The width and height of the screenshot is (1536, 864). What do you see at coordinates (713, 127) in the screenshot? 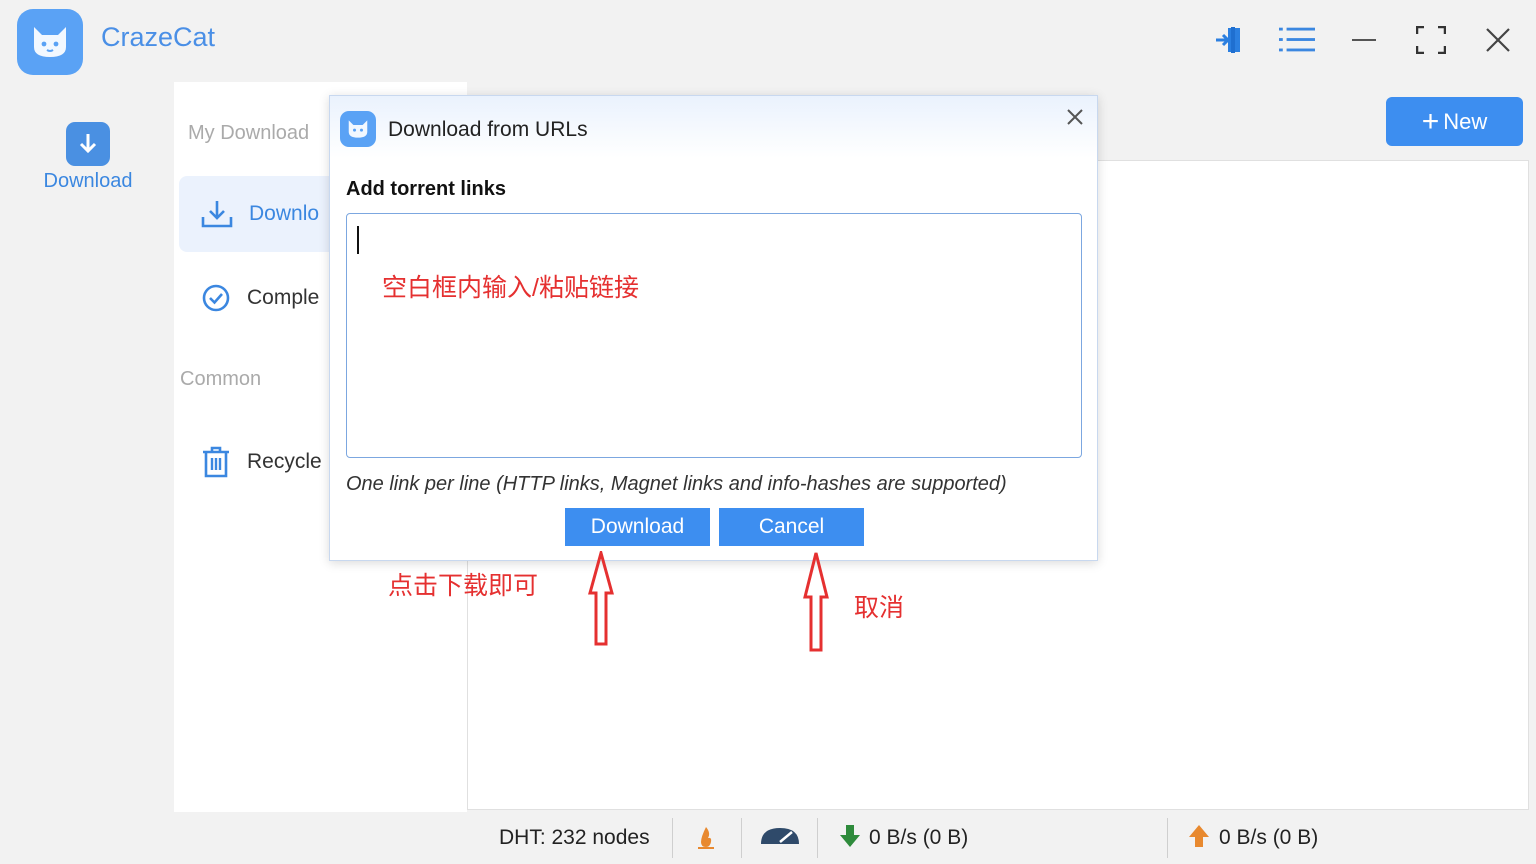
I see `dialog-header: Download from URLs` at bounding box center [713, 127].